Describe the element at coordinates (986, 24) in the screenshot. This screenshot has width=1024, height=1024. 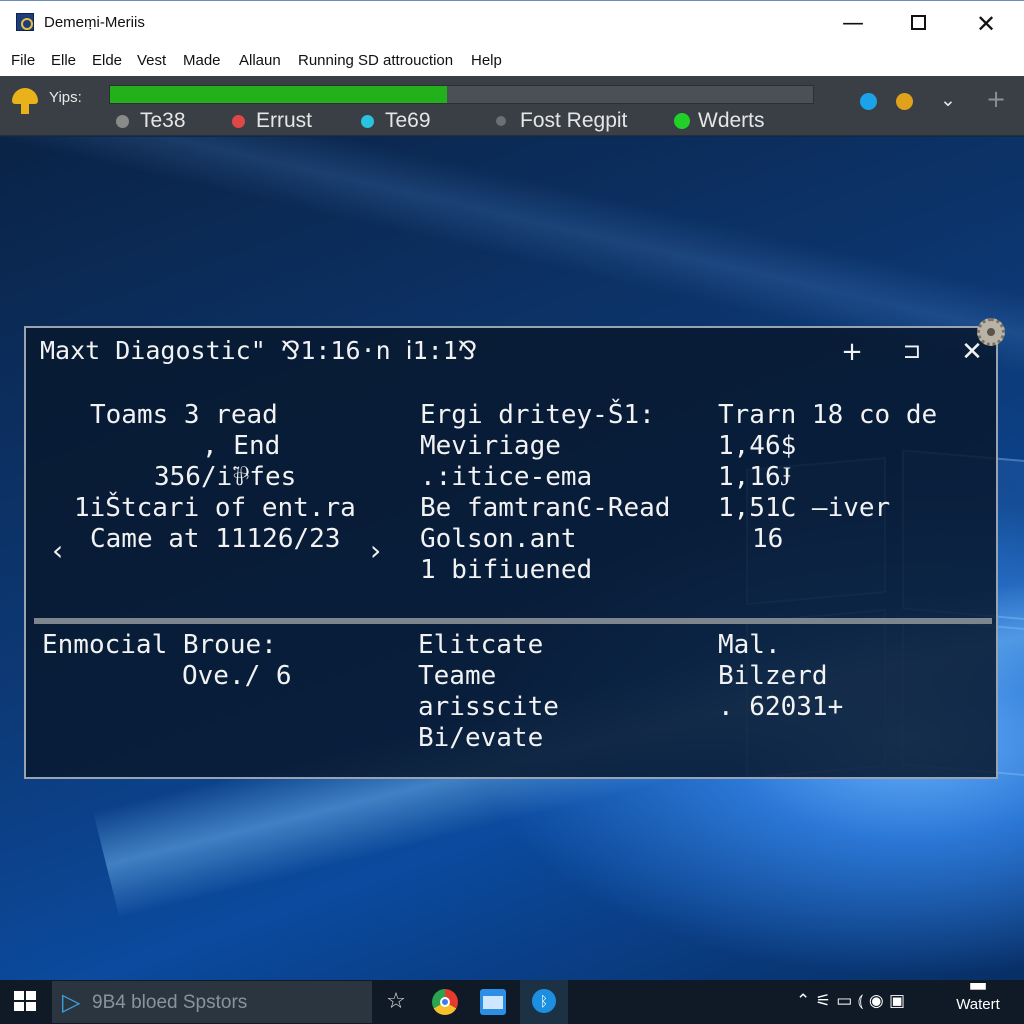
I see `close-button: ✕` at that location.